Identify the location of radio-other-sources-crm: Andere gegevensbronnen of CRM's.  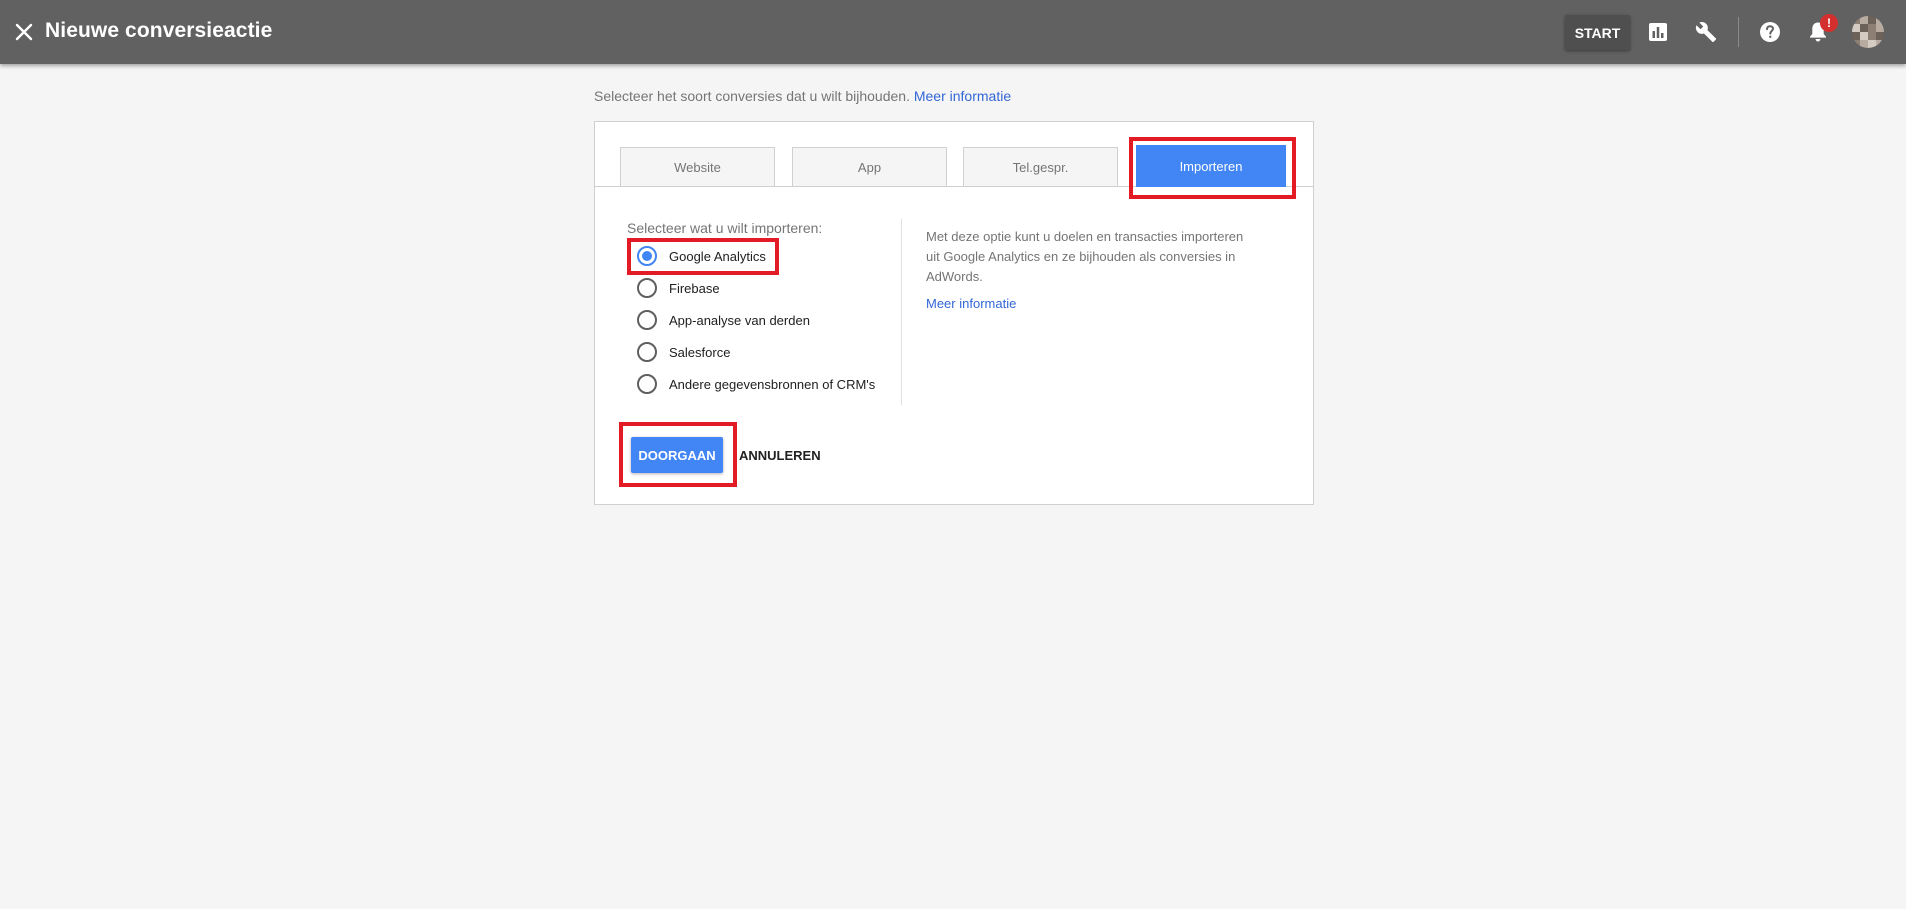
(756, 384).